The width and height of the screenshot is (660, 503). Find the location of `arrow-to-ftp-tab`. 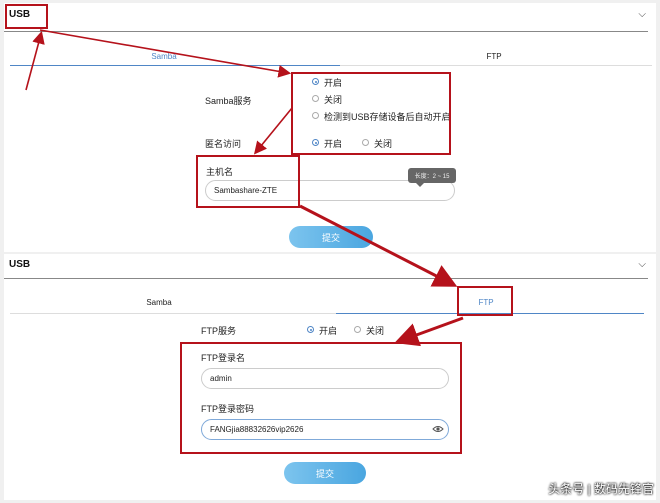

arrow-to-ftp-tab is located at coordinates (378, 245).